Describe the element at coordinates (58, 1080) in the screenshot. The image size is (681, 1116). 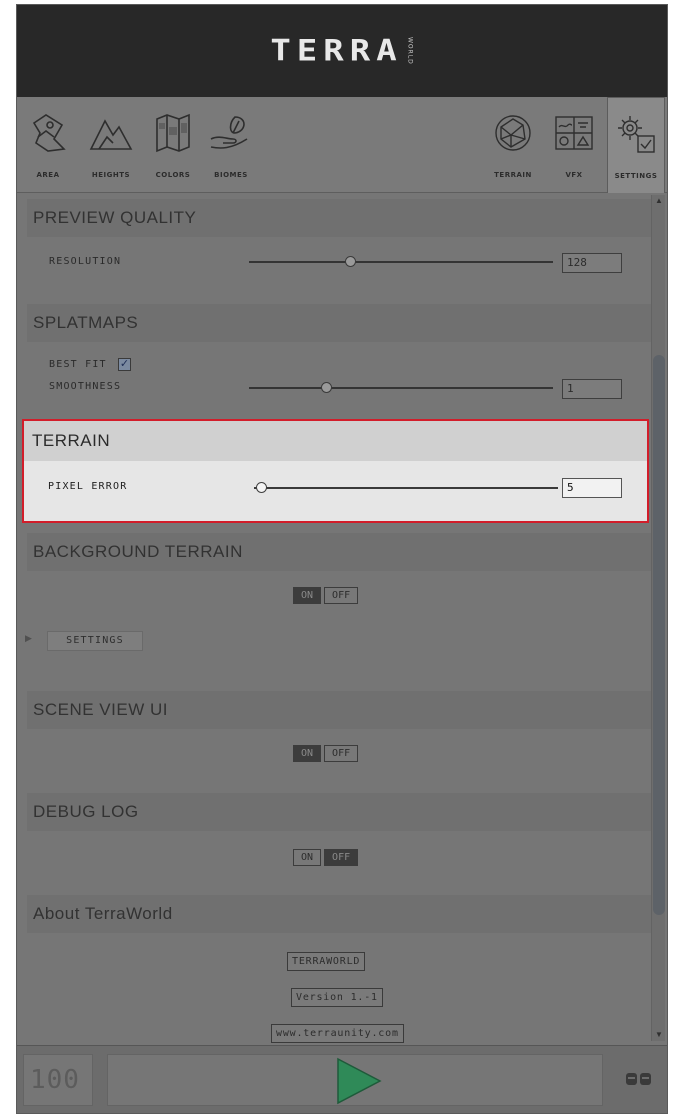
I see `counter-display: 100` at that location.